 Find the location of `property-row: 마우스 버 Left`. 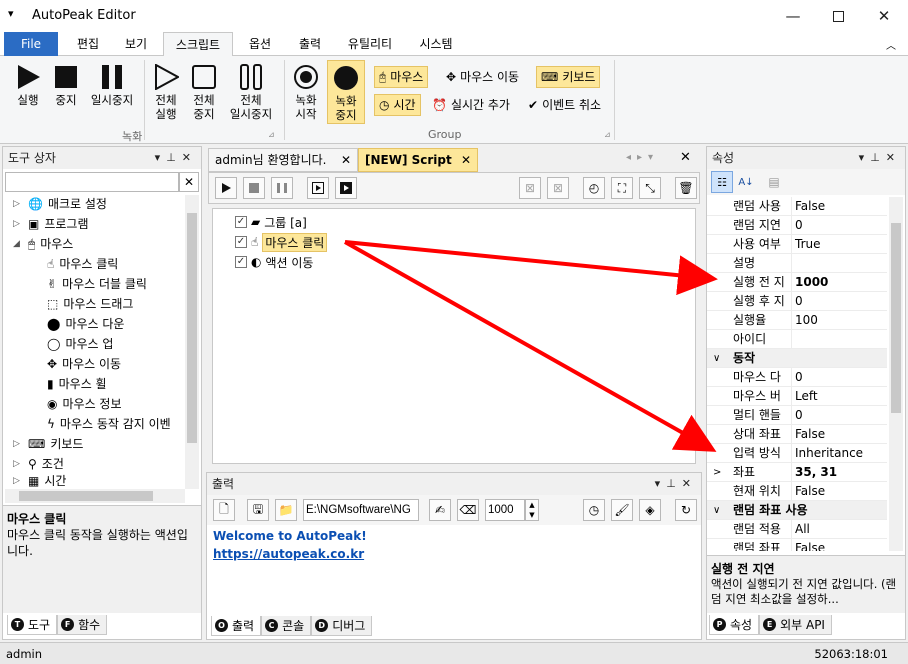

property-row: 마우스 버 Left is located at coordinates (797, 396).